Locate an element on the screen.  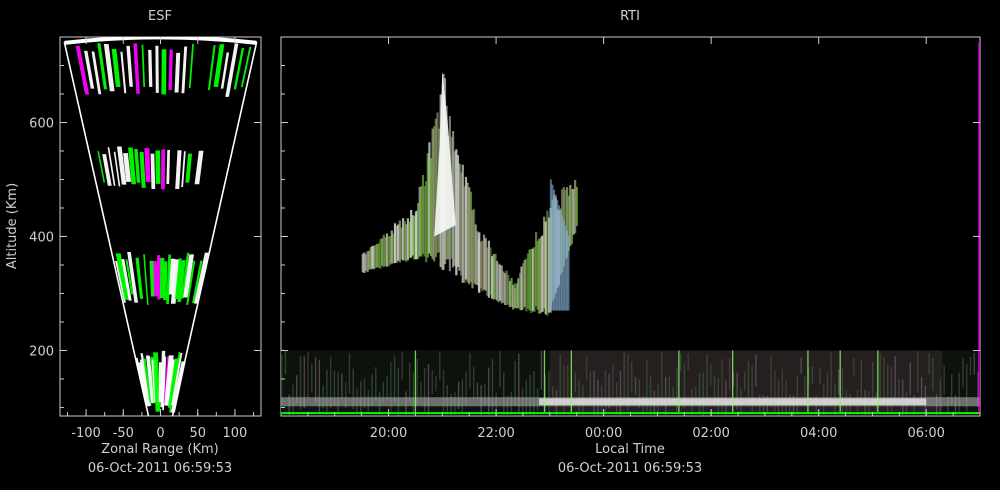
esf-x-axis-label: Zonal Range (Km) is located at coordinates (159, 449).